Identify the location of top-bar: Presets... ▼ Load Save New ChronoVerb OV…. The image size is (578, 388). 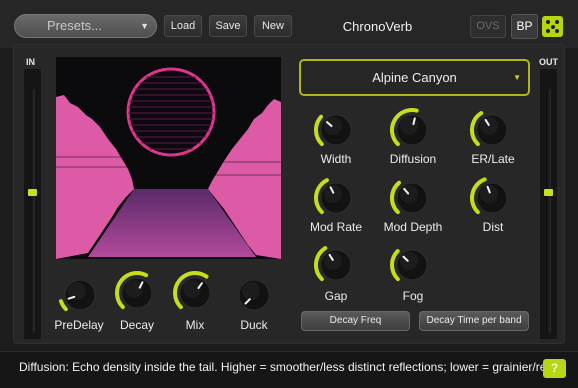
(289, 24).